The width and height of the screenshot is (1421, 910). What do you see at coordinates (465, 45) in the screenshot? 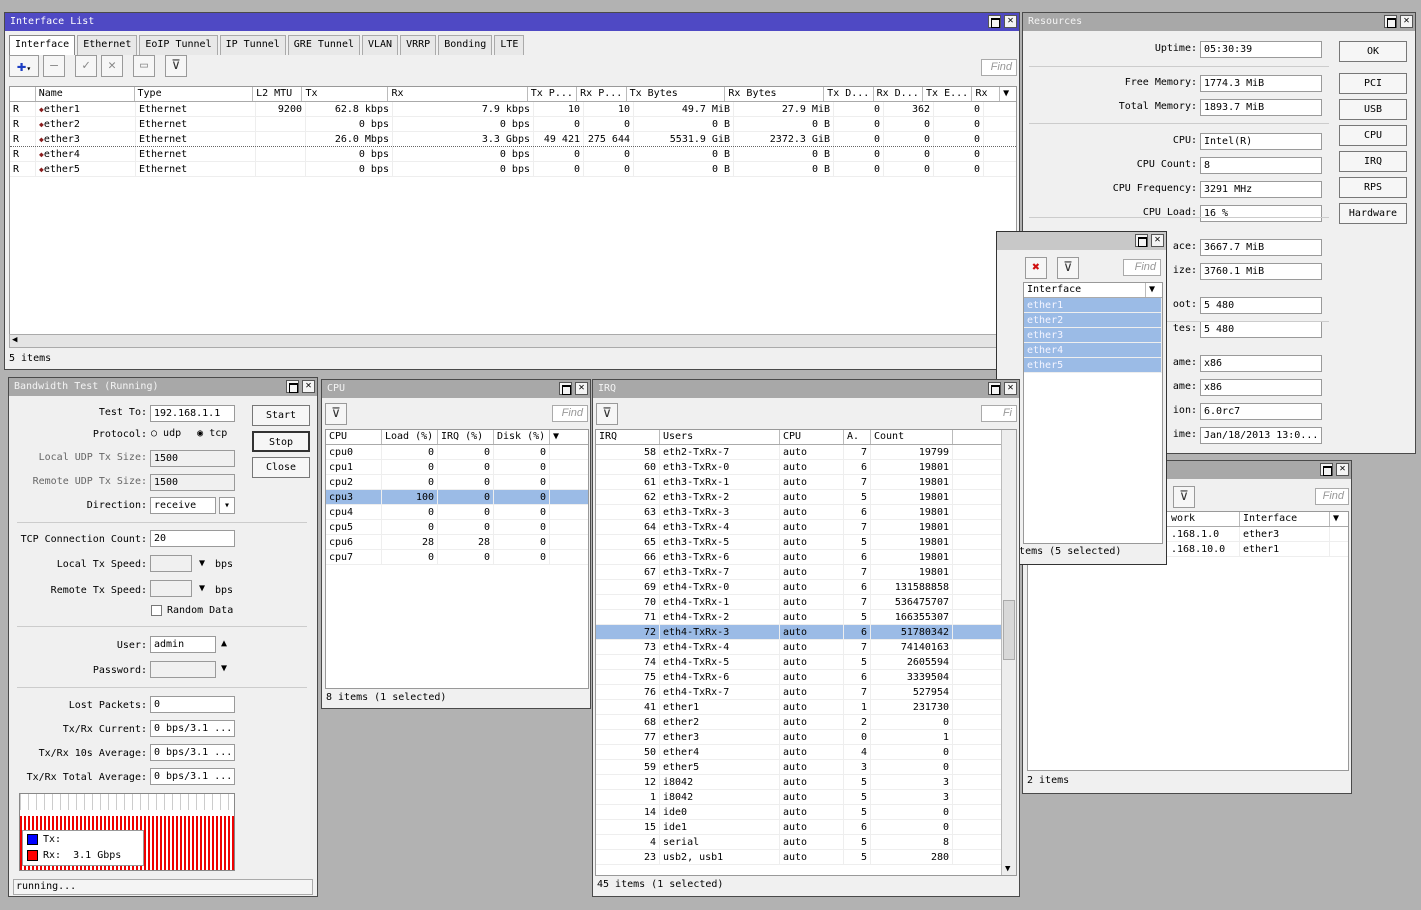
I see `tab-bonding: Bonding` at bounding box center [465, 45].